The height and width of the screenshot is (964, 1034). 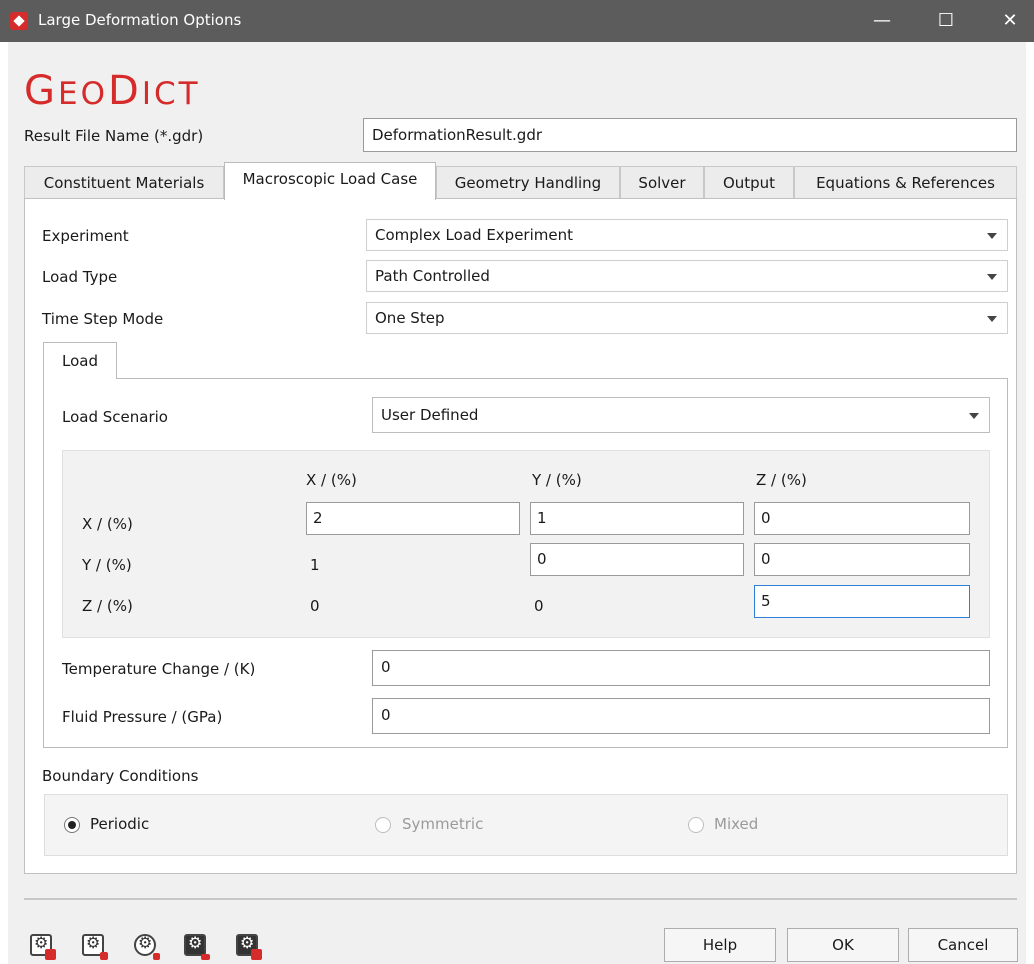 What do you see at coordinates (474, 235) in the screenshot?
I see `experiment-value: Complex Load Experiment` at bounding box center [474, 235].